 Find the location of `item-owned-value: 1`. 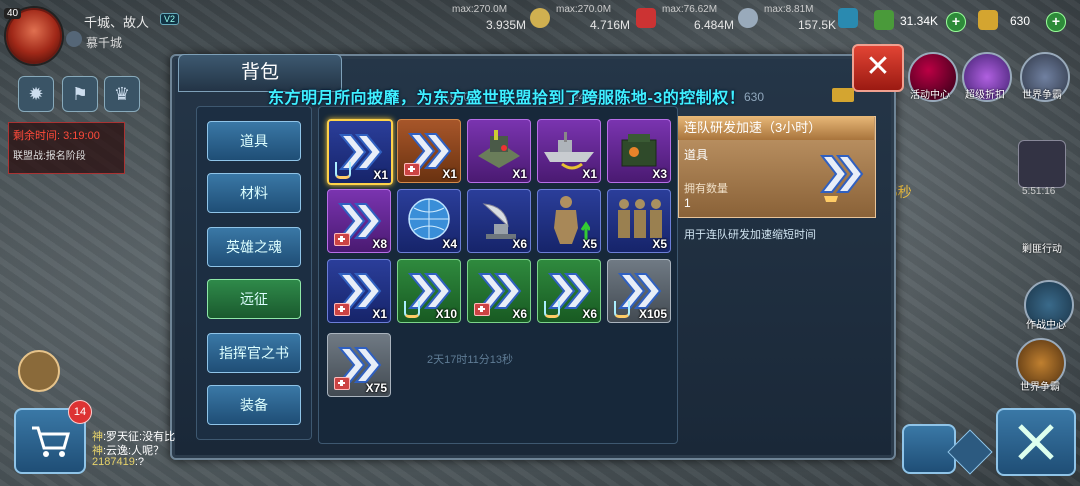

item-owned-value: 1 is located at coordinates (687, 203).